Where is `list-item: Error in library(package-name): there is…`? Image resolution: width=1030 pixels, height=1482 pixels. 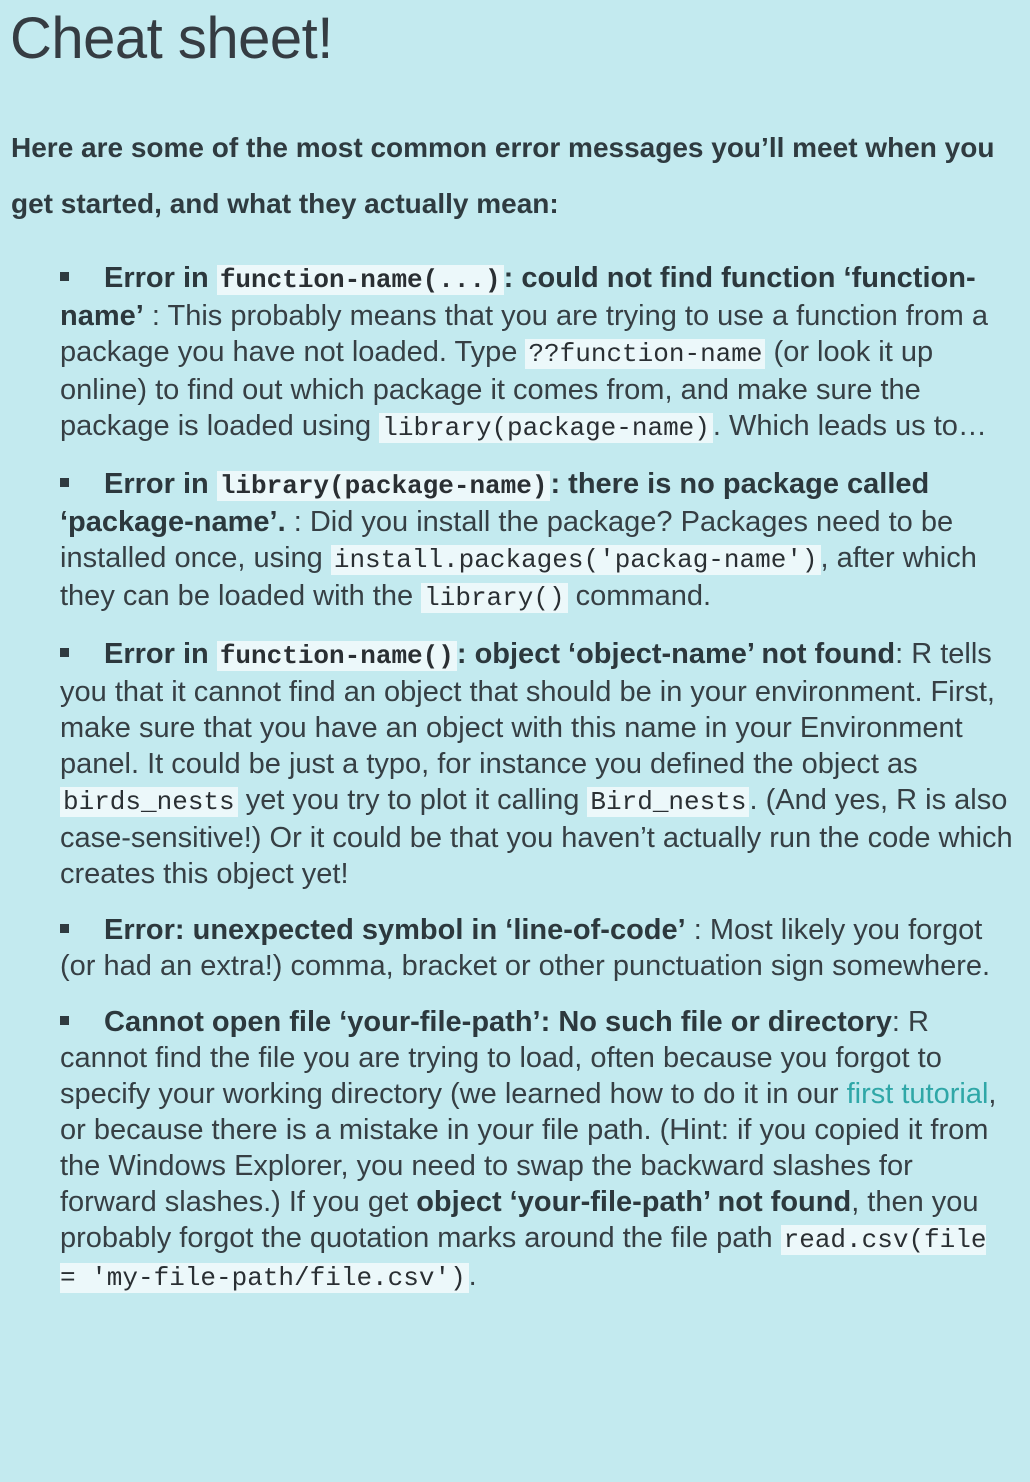
list-item: Error in library(package-name): there is… is located at coordinates (518, 540).